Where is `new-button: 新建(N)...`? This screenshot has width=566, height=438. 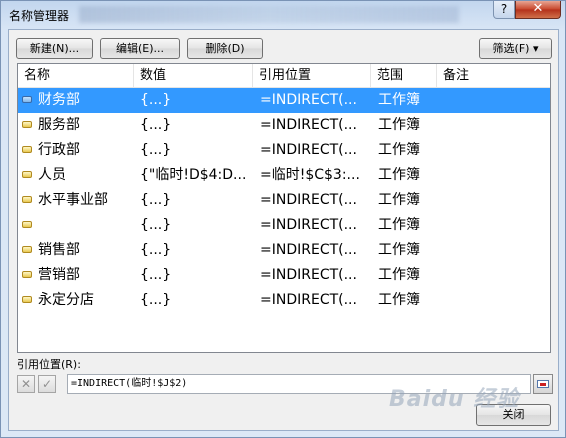
new-button: 新建(N)... is located at coordinates (54, 48).